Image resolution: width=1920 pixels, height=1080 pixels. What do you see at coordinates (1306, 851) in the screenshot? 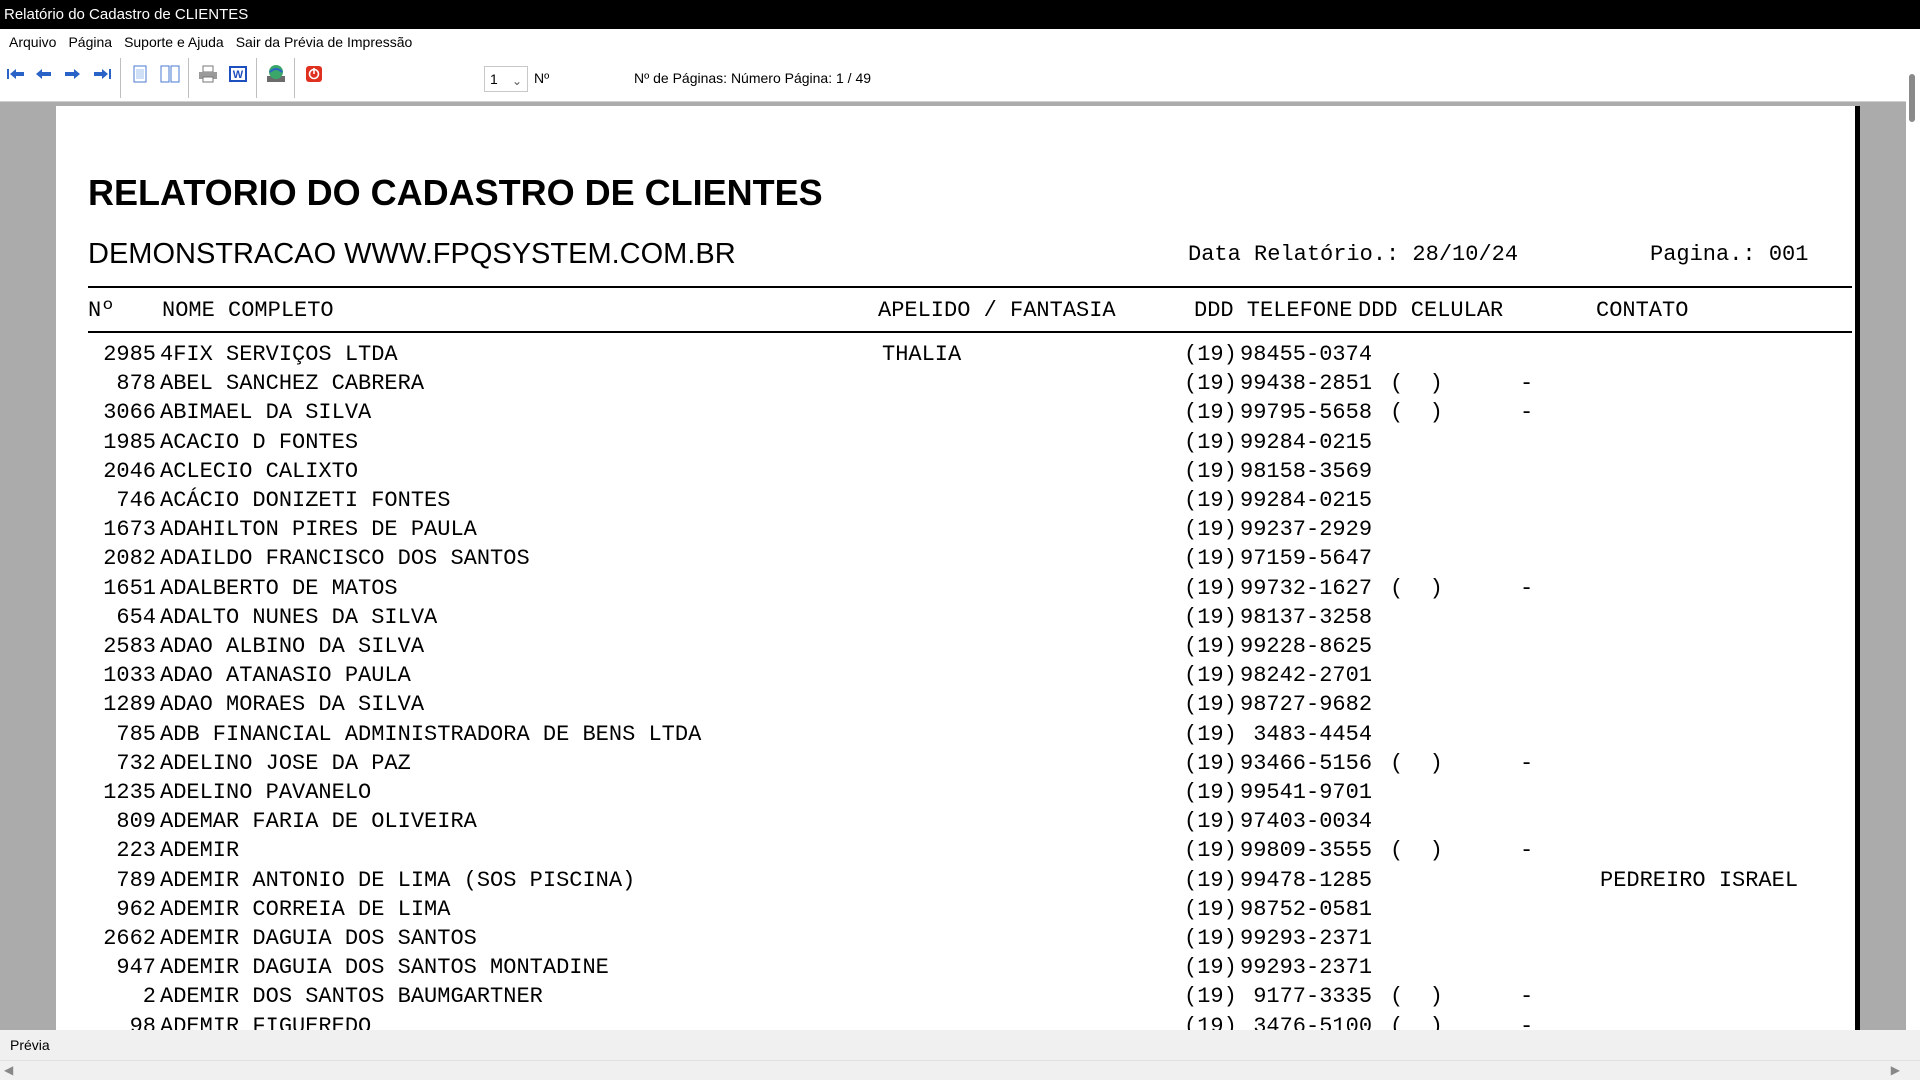
I see `phone-number: 99809-3555` at bounding box center [1306, 851].